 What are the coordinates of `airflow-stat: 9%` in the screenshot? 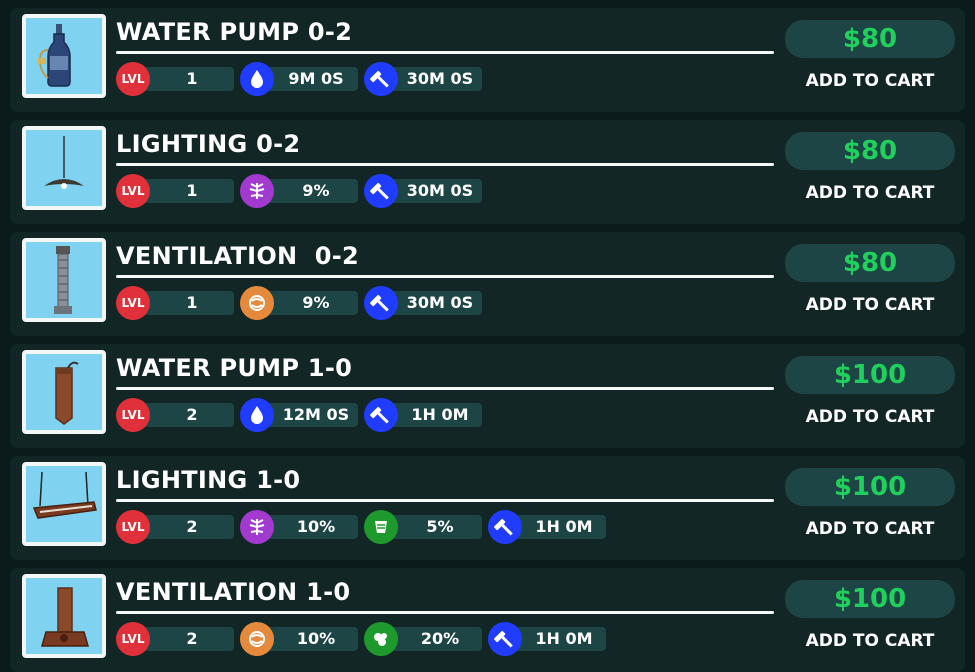 It's located at (299, 303).